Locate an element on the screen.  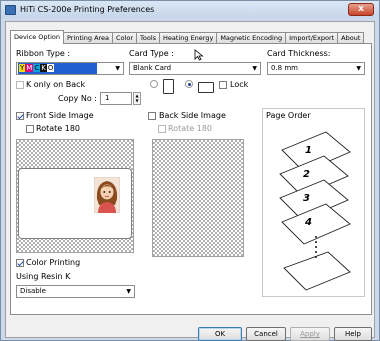
card-thickness-label: Card Thickness: is located at coordinates (299, 53).